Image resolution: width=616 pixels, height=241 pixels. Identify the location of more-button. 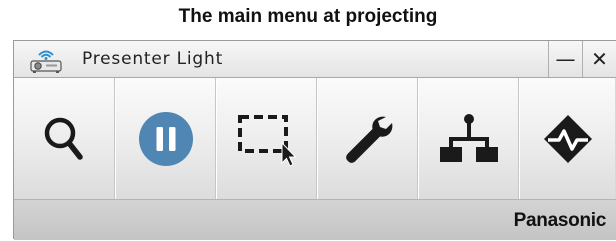
(567, 138).